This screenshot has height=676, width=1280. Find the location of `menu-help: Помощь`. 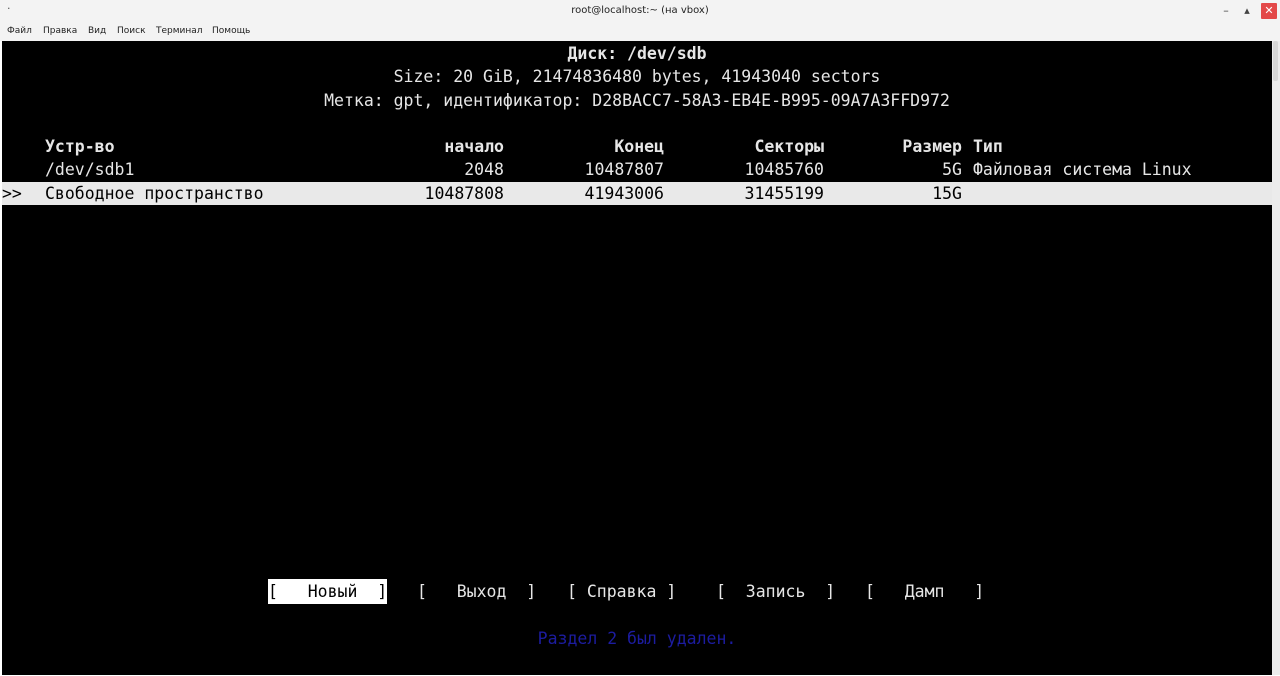

menu-help: Помощь is located at coordinates (231, 31).